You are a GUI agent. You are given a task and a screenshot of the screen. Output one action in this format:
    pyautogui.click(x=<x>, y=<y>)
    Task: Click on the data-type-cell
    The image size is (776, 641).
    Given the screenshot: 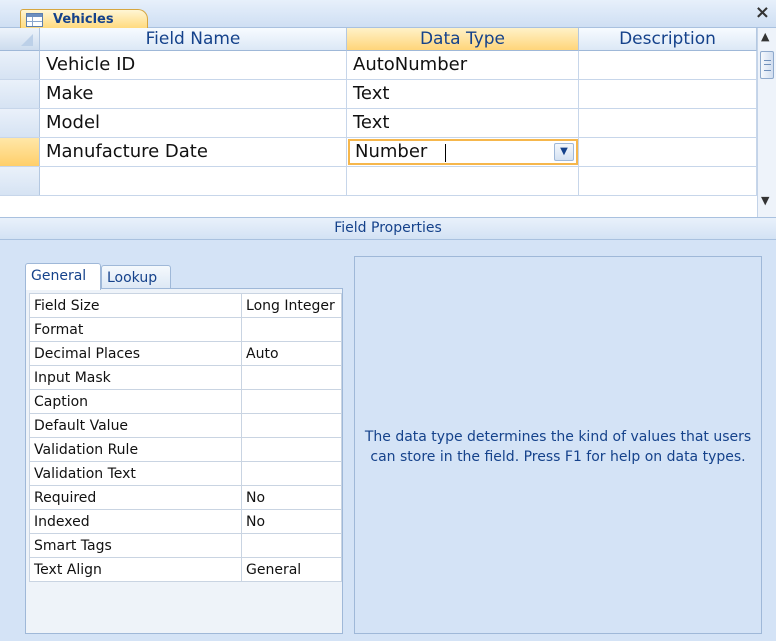 What is the action you would take?
    pyautogui.click(x=463, y=181)
    